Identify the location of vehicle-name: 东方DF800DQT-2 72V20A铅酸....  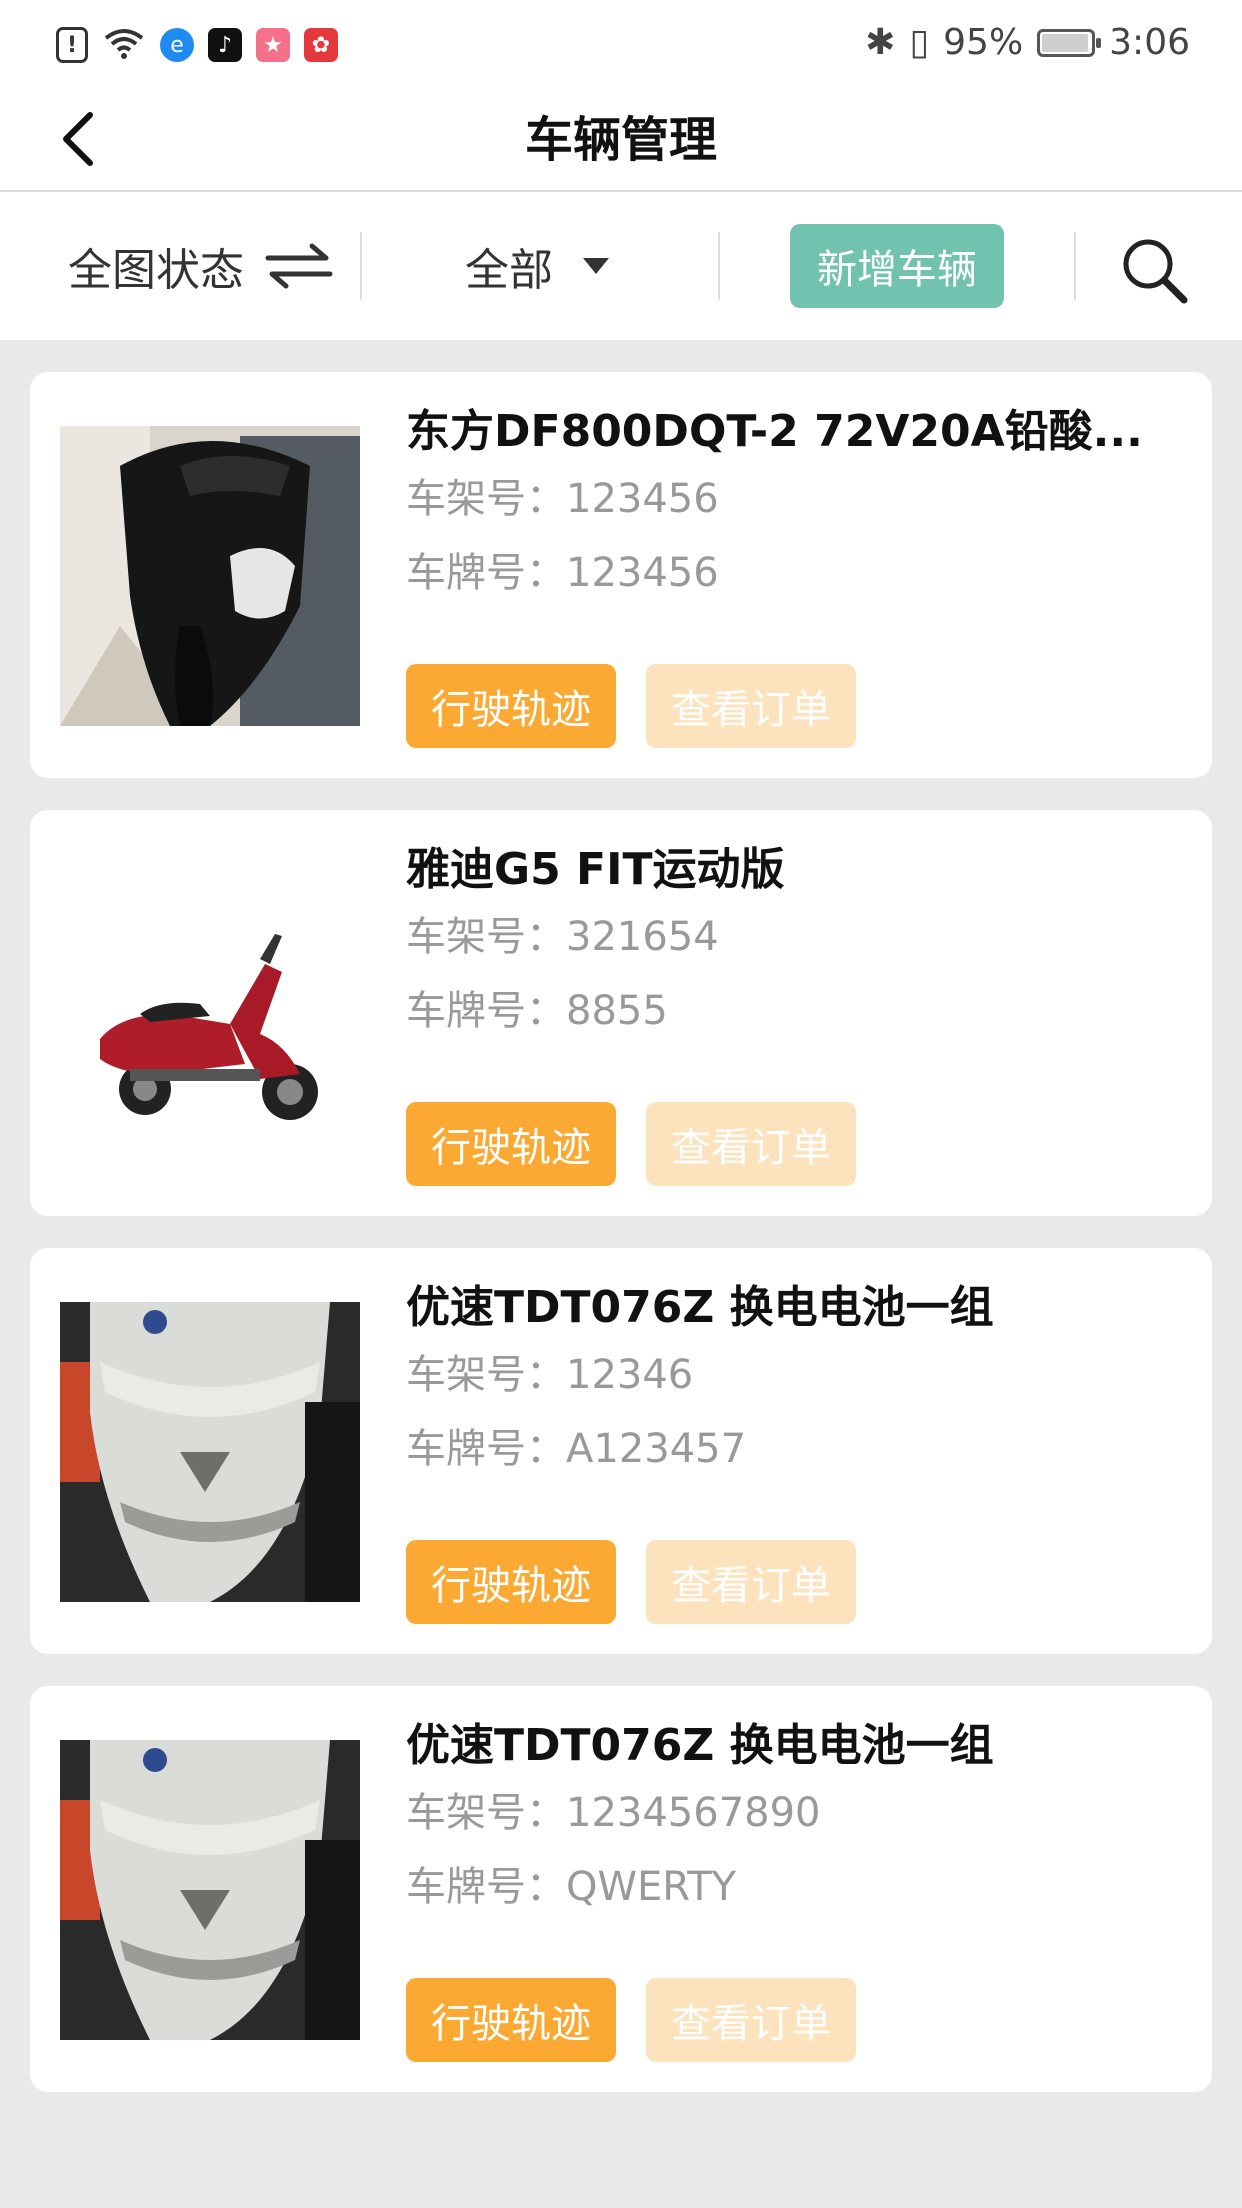
(774, 431).